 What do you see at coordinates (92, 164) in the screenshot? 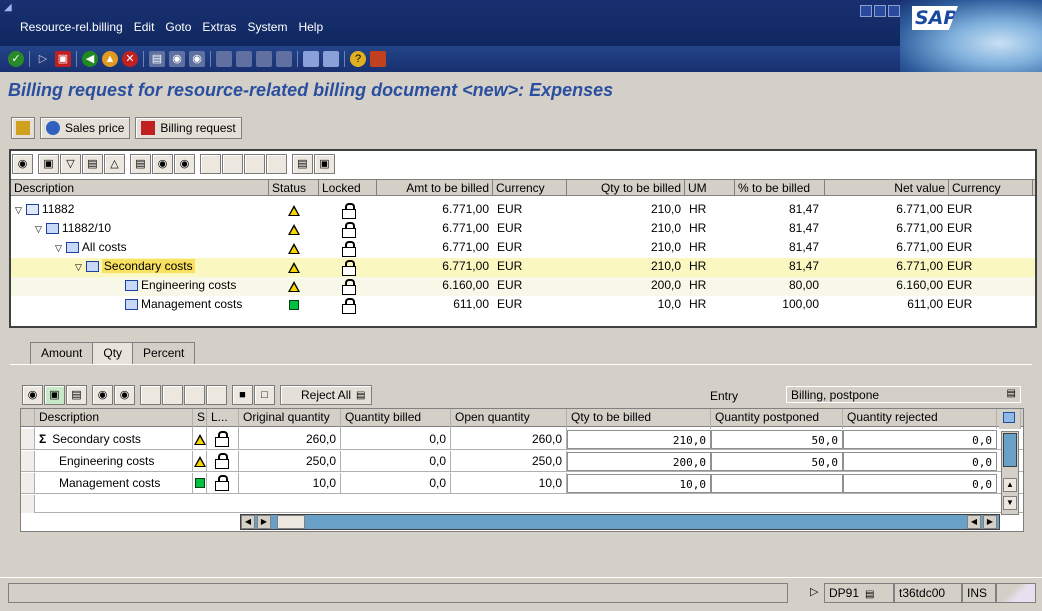
I see `collapse-icon: ▤` at bounding box center [92, 164].